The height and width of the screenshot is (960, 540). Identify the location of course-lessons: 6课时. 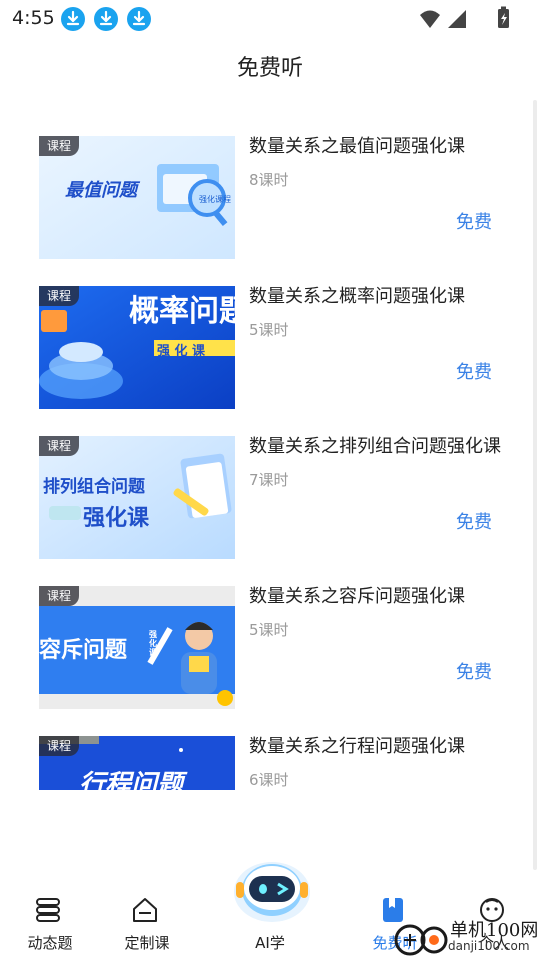
(269, 780).